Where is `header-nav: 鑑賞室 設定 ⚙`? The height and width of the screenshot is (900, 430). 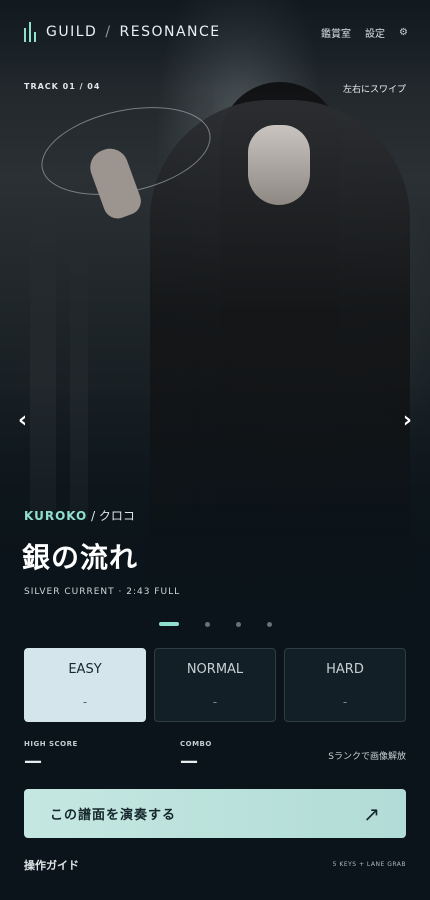
header-nav: 鑑賞室 設定 ⚙ is located at coordinates (364, 32).